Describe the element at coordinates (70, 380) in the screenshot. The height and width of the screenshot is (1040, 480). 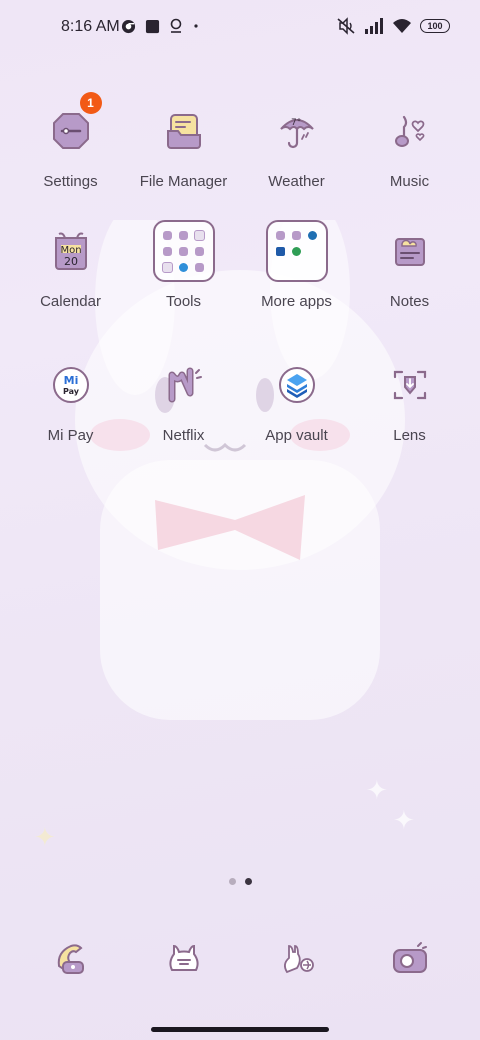
I see `mi-logo-mark: Mi` at that location.